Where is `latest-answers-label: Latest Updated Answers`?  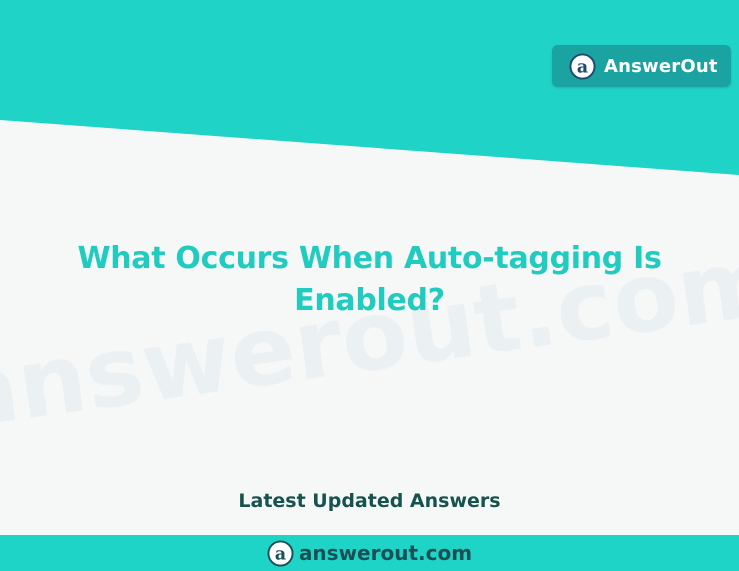 latest-answers-label: Latest Updated Answers is located at coordinates (369, 501).